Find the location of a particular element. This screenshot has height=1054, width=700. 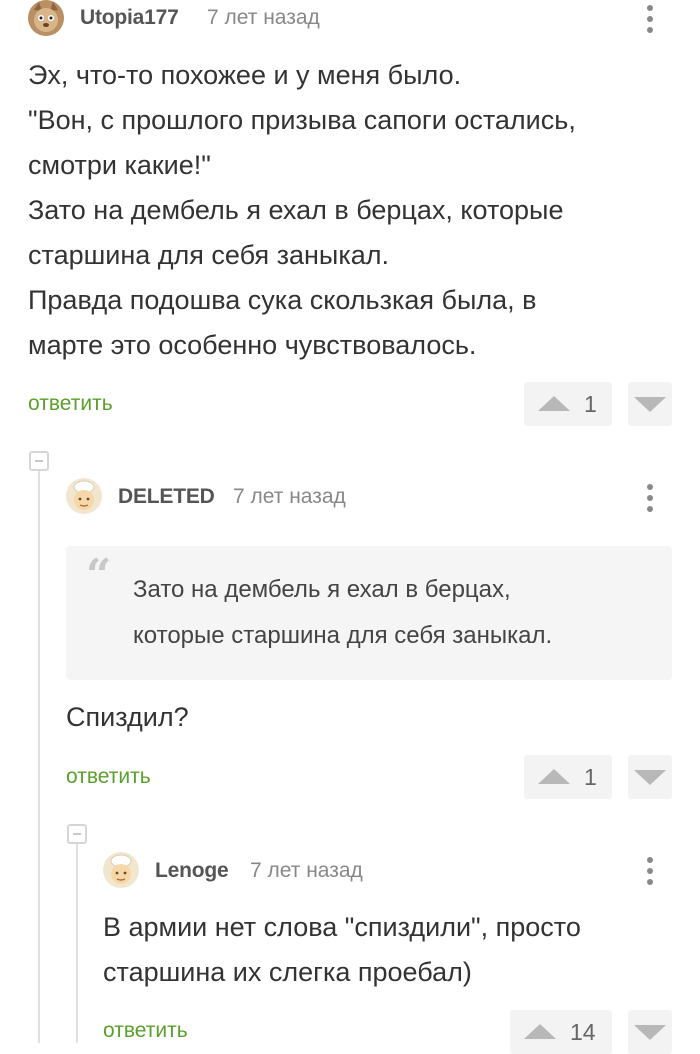

upvote-button: 14 is located at coordinates (561, 1032).